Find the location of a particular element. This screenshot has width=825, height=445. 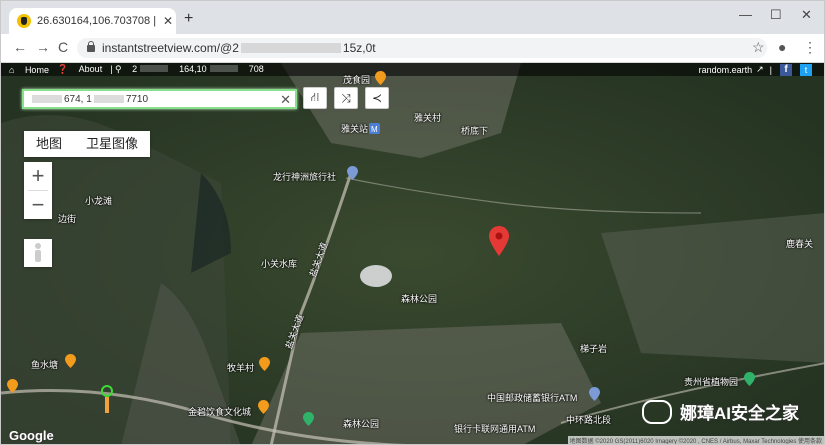

browser-tab: 26.630164,106.703708 | Instan ✕ is located at coordinates (92, 21).